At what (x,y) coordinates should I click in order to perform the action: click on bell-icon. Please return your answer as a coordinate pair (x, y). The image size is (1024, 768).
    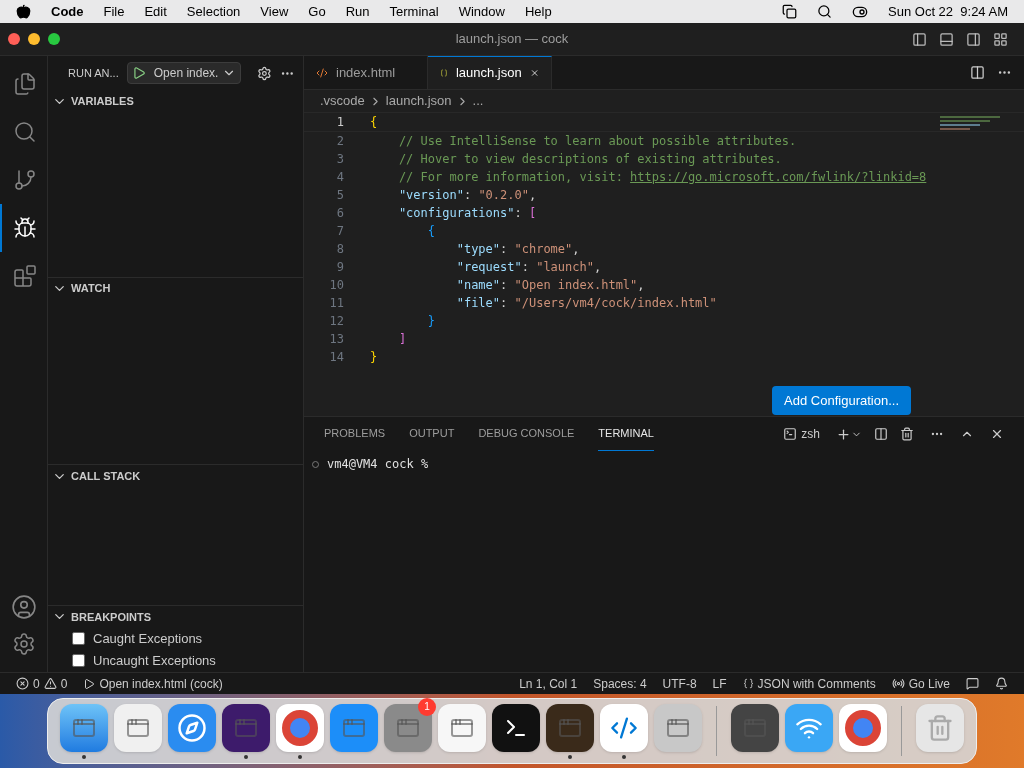
    Looking at the image, I should click on (1001, 683).